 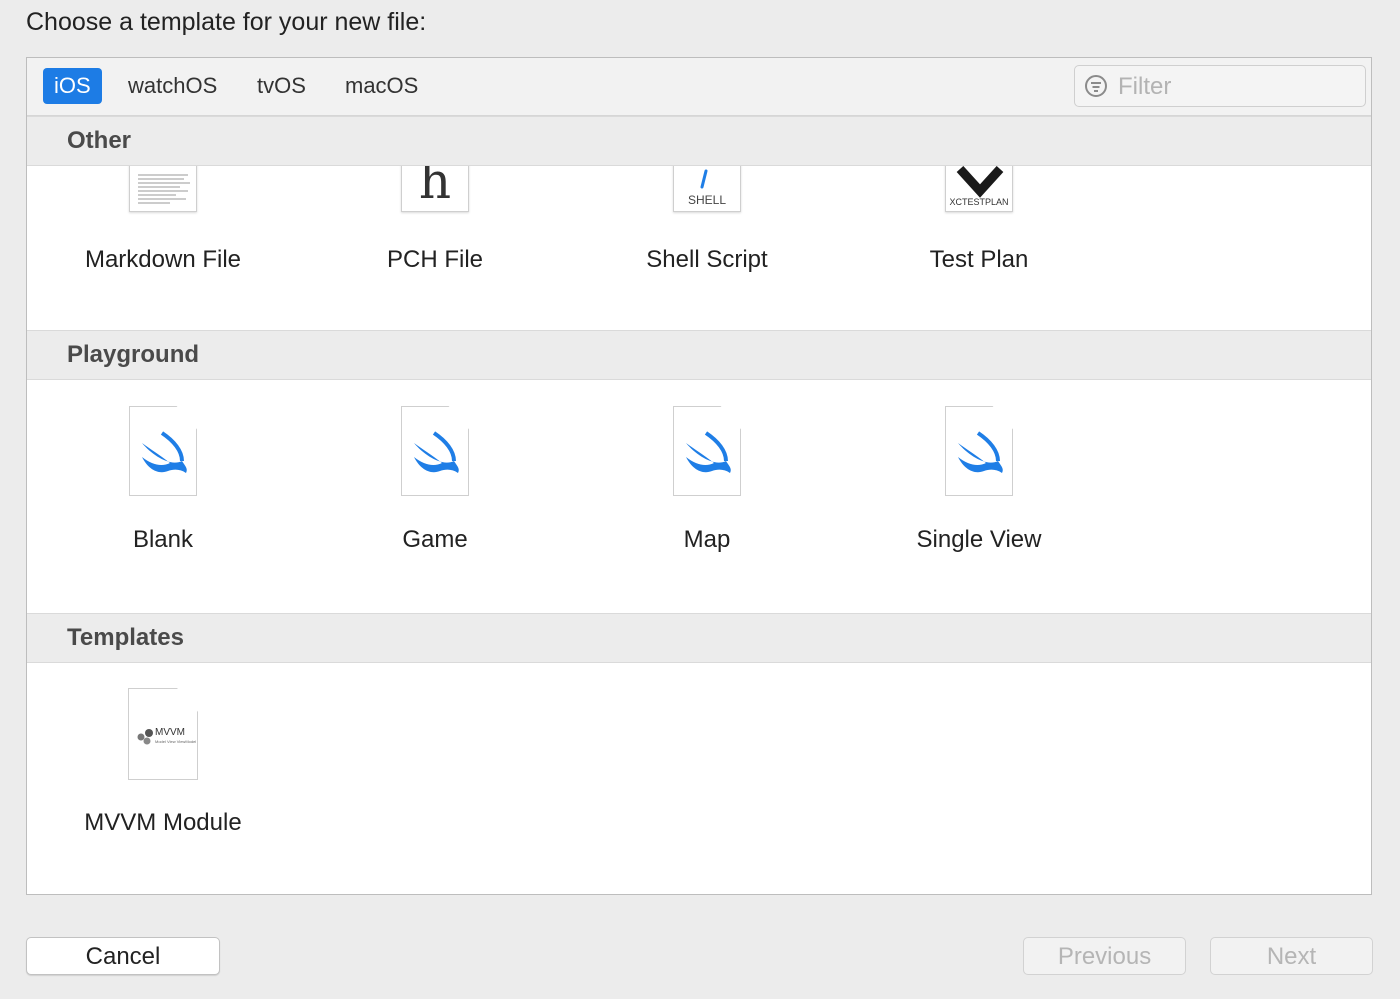 What do you see at coordinates (699, 638) in the screenshot?
I see `section-header-templates: Templates` at bounding box center [699, 638].